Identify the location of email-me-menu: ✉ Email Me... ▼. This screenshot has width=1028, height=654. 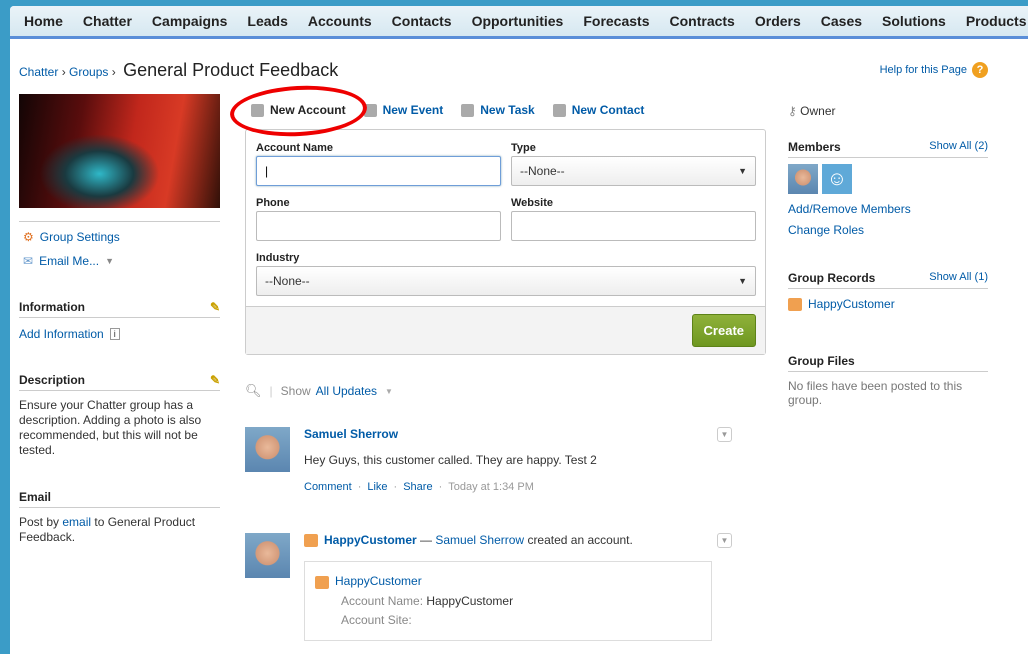
(121, 261).